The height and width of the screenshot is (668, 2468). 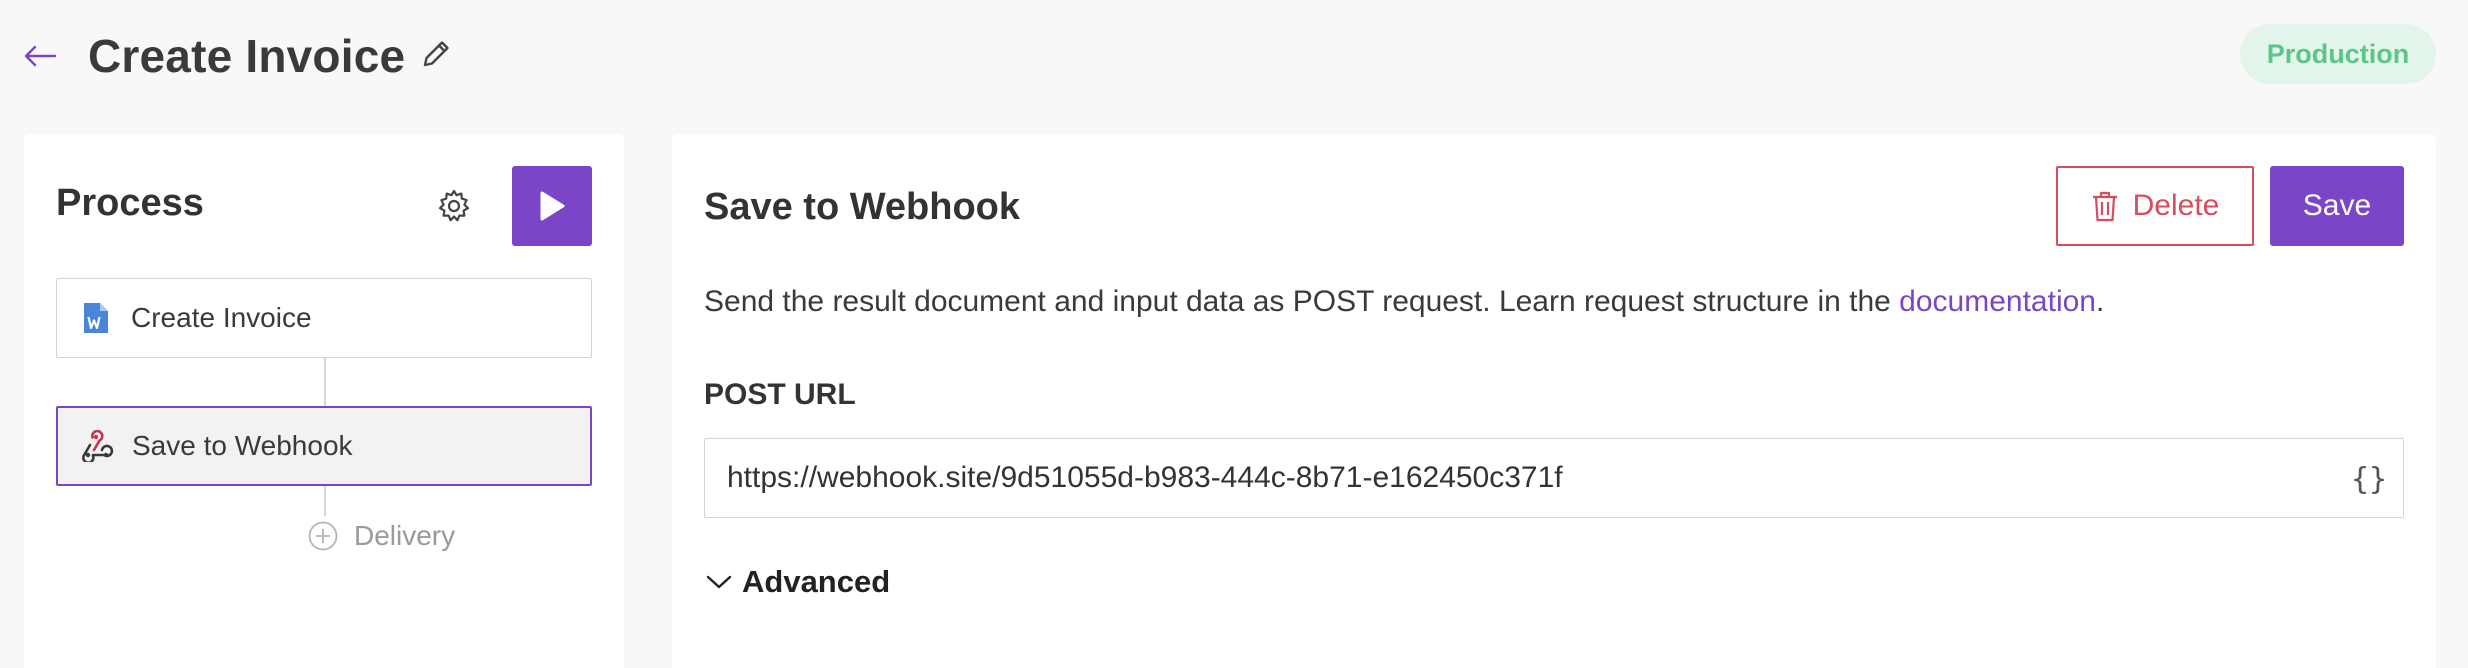 I want to click on play-icon, so click(x=552, y=206).